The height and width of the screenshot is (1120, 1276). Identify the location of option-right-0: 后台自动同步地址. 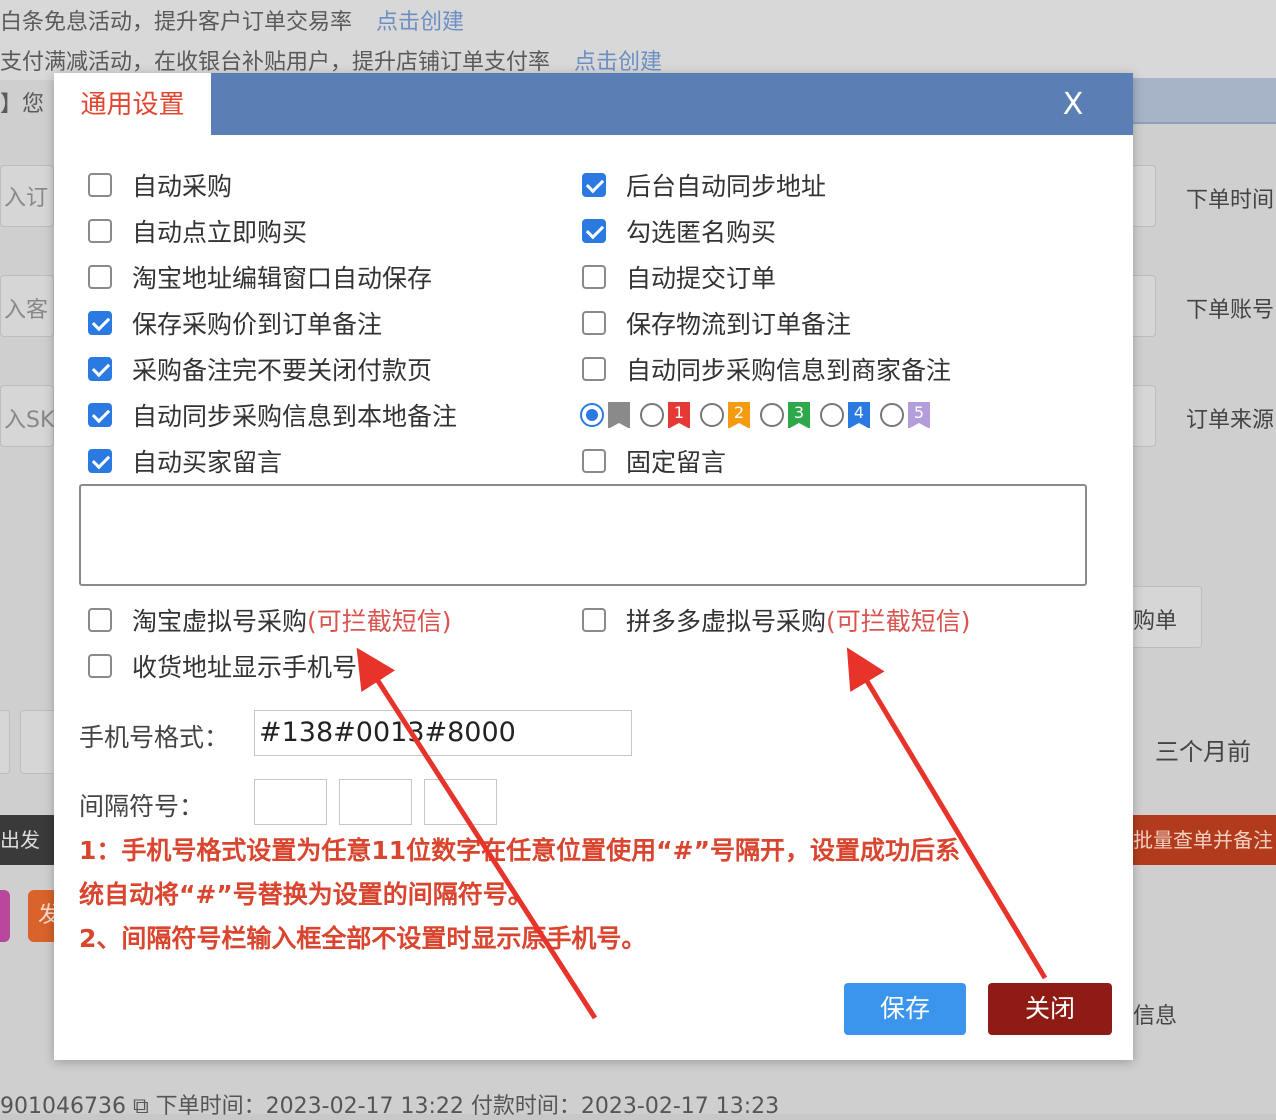
(704, 185).